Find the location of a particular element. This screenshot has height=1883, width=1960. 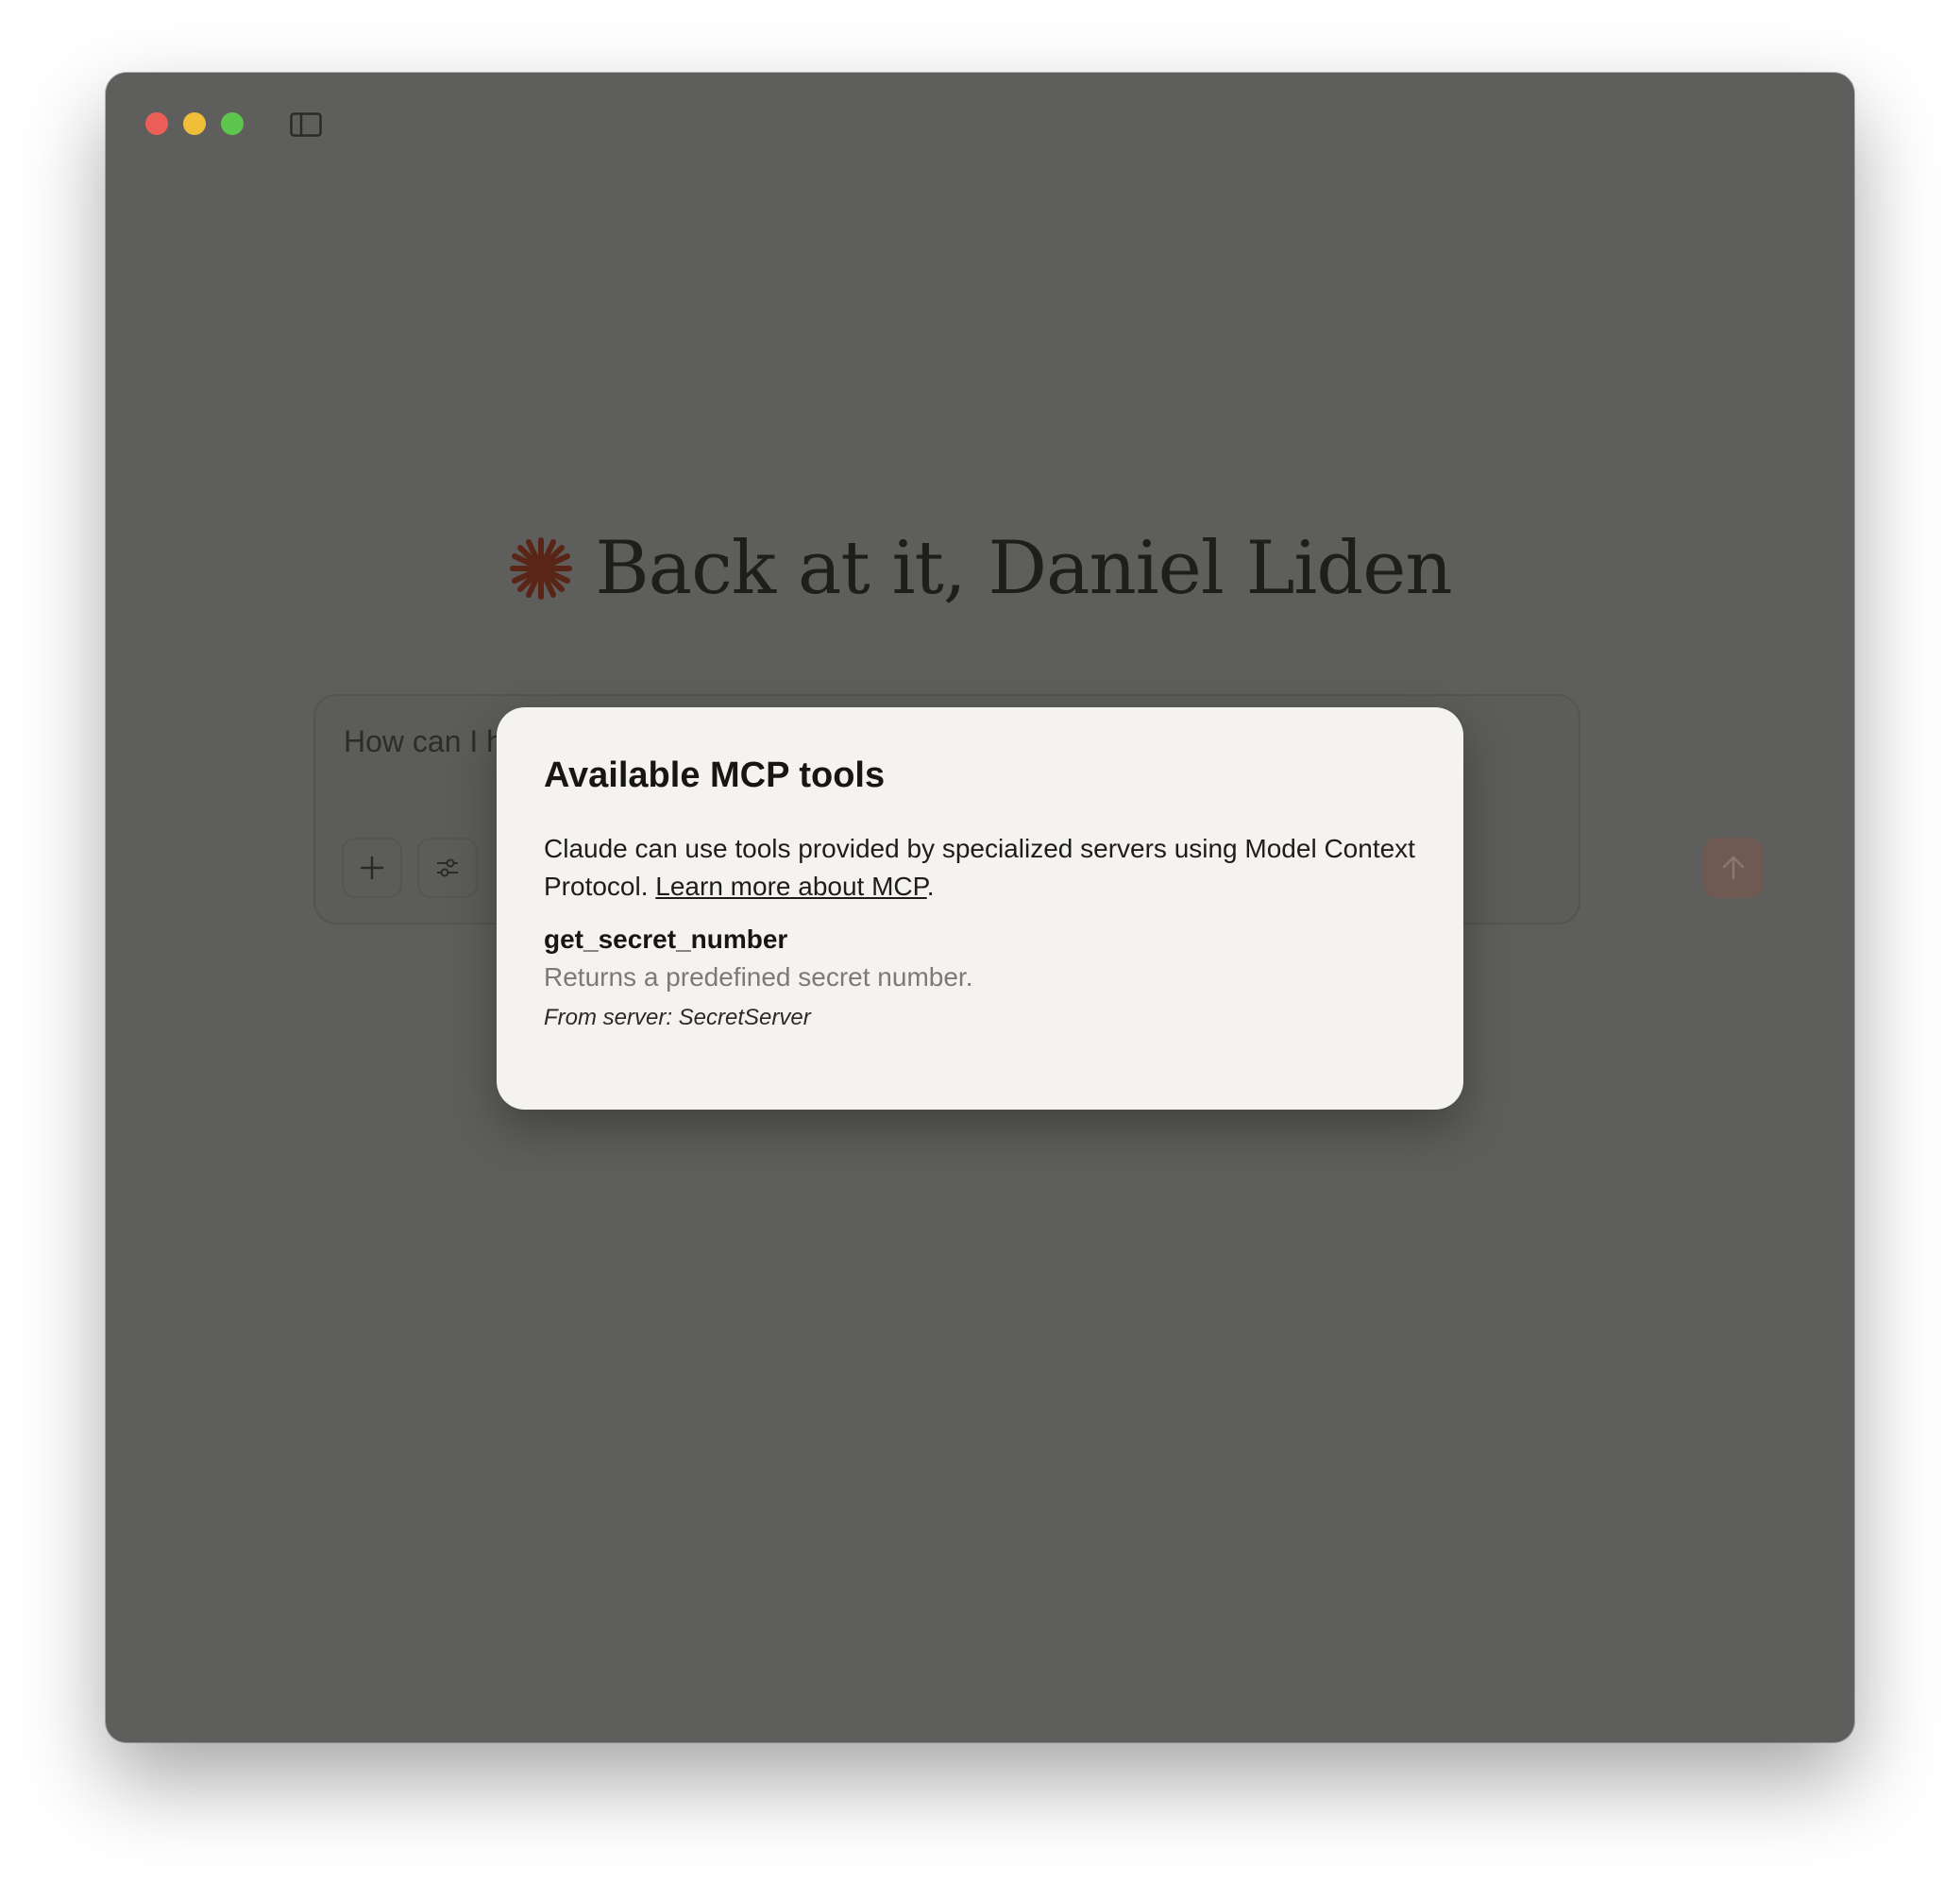

add-button is located at coordinates (372, 868).